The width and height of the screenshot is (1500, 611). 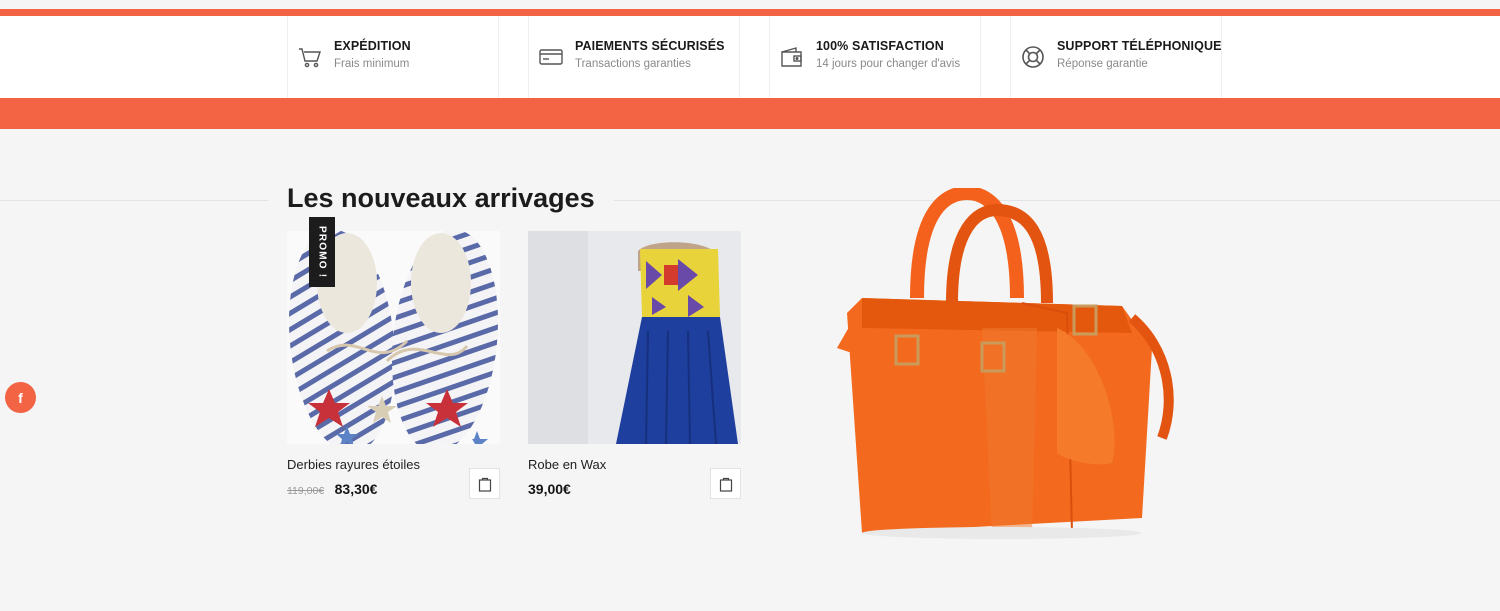 What do you see at coordinates (1139, 46) in the screenshot?
I see `feature-title: SUPPORT TÉLÉPHONIQUE` at bounding box center [1139, 46].